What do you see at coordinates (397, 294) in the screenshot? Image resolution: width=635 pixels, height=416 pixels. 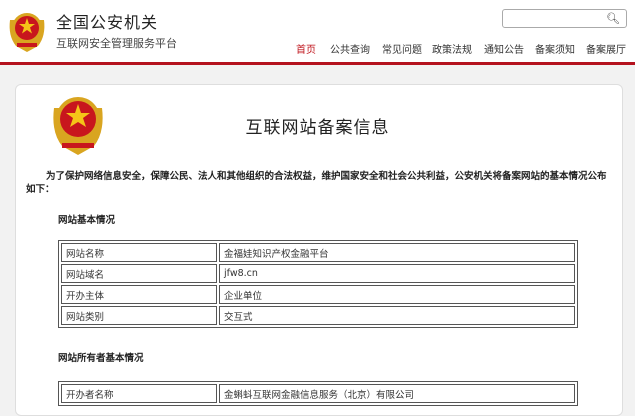 I see `operator-type-value: 企业单位` at bounding box center [397, 294].